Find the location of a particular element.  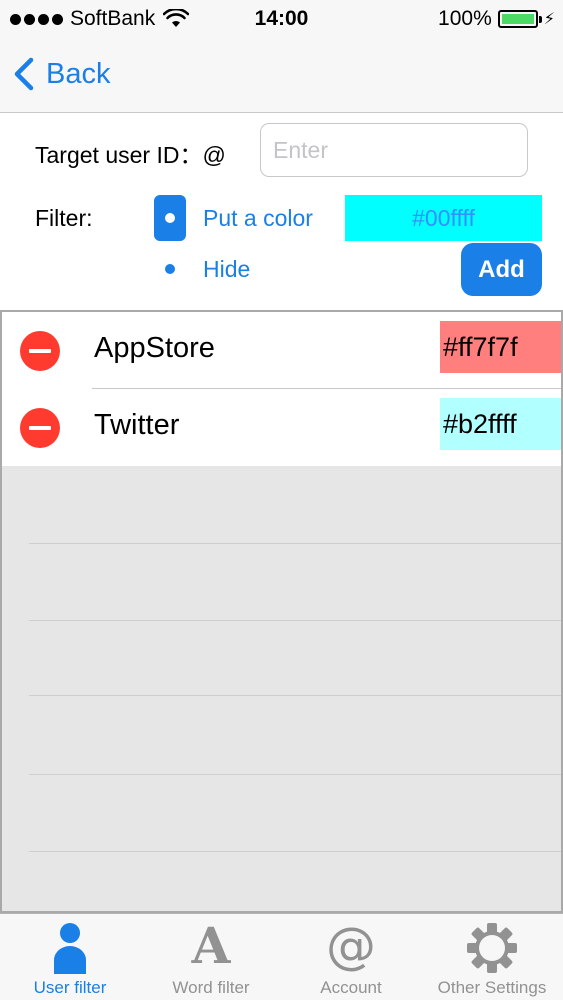

wifi-icon is located at coordinates (176, 18).